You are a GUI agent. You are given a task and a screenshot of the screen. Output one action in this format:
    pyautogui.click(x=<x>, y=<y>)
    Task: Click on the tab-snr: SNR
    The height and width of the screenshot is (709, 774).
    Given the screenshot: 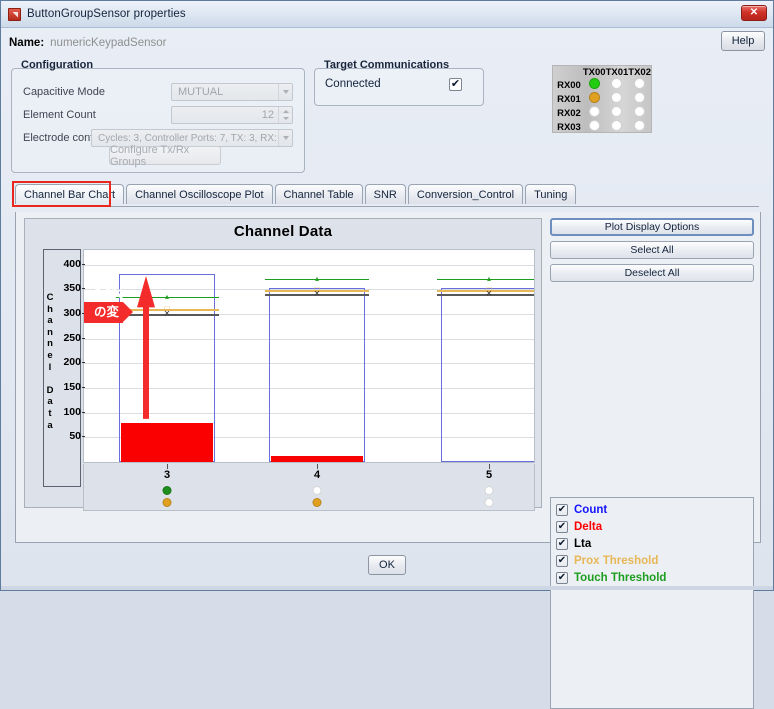 What is the action you would take?
    pyautogui.click(x=385, y=194)
    